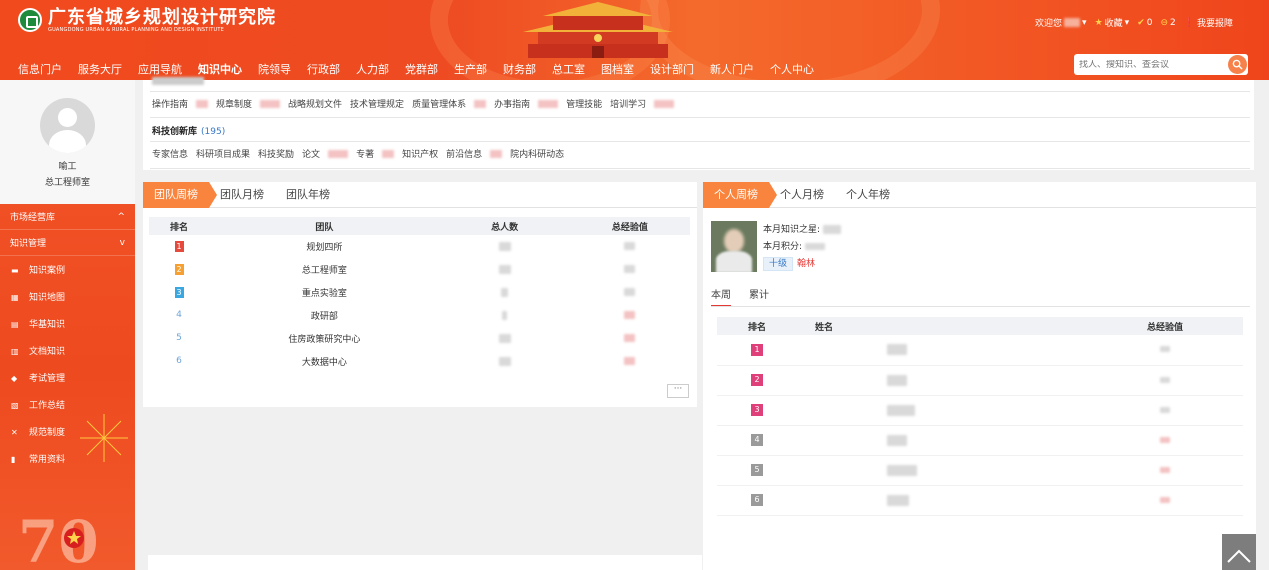  Describe the element at coordinates (40, 69) in the screenshot. I see `nav-item-0: 信息门户` at that location.